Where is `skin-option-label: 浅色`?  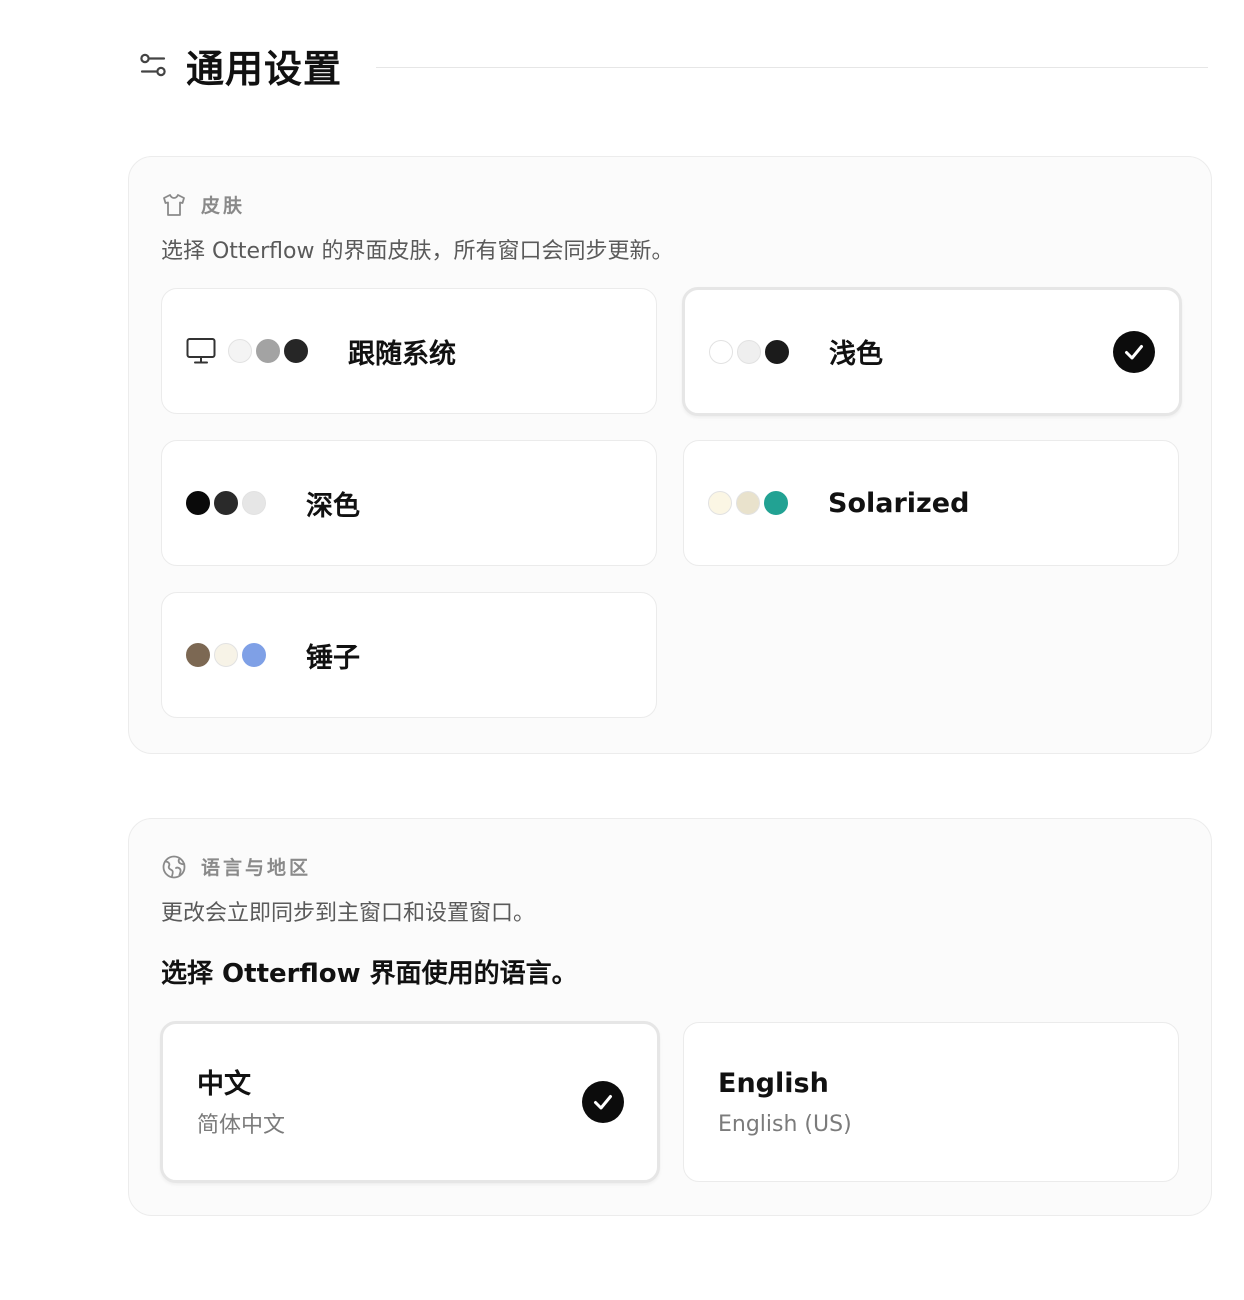 skin-option-label: 浅色 is located at coordinates (856, 354).